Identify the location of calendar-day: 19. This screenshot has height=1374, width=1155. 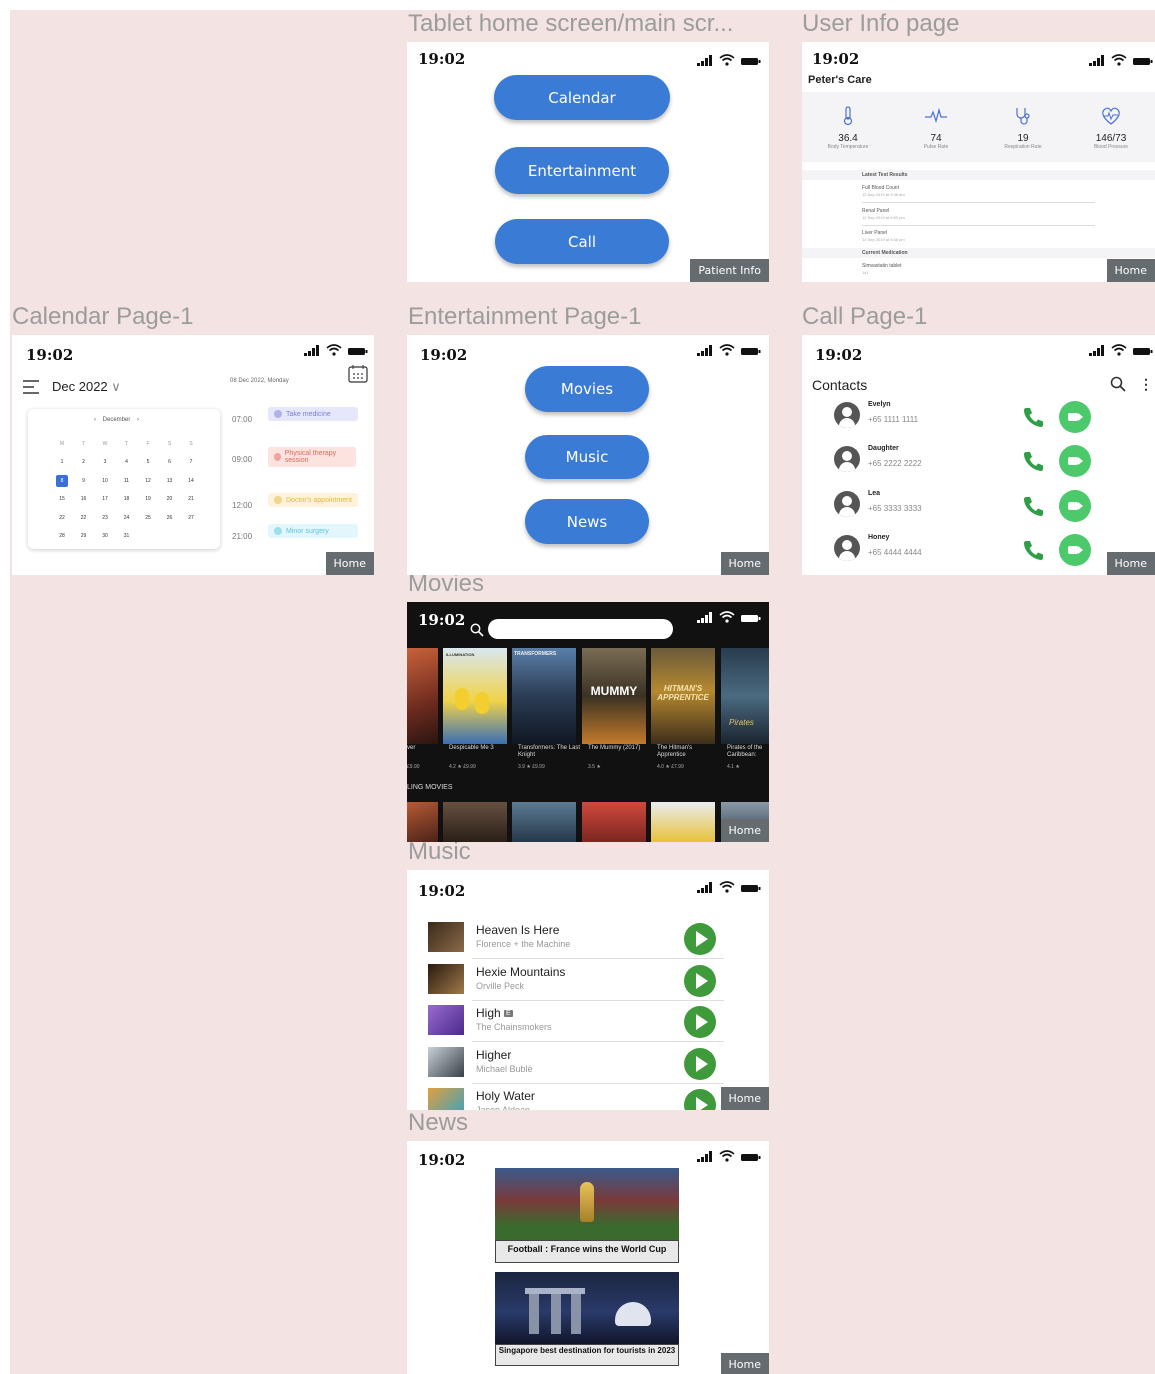
(148, 499).